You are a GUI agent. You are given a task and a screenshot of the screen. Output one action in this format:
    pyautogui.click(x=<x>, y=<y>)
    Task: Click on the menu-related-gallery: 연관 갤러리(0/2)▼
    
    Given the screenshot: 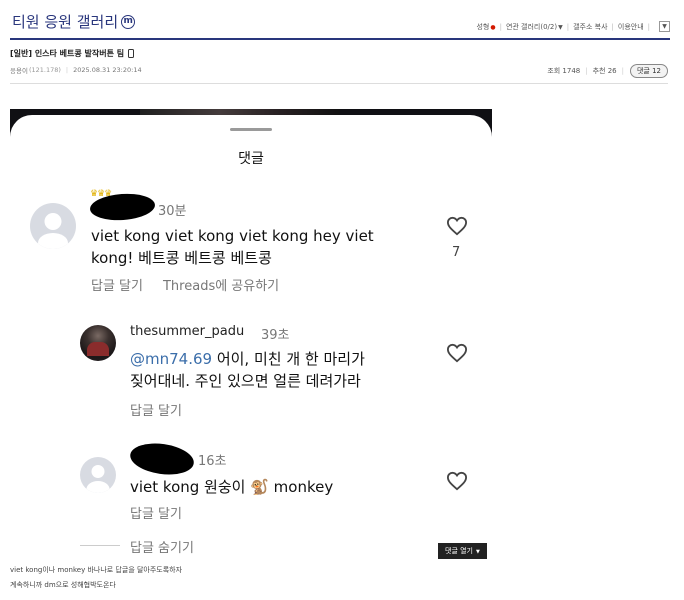 What is the action you would take?
    pyautogui.click(x=534, y=27)
    